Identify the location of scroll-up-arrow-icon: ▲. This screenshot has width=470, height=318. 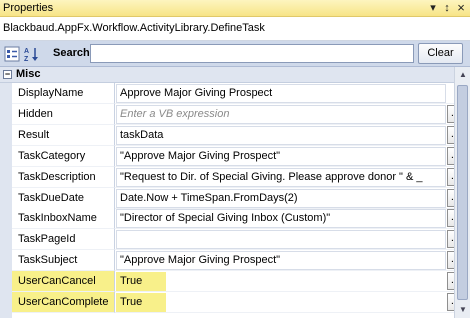
(463, 75).